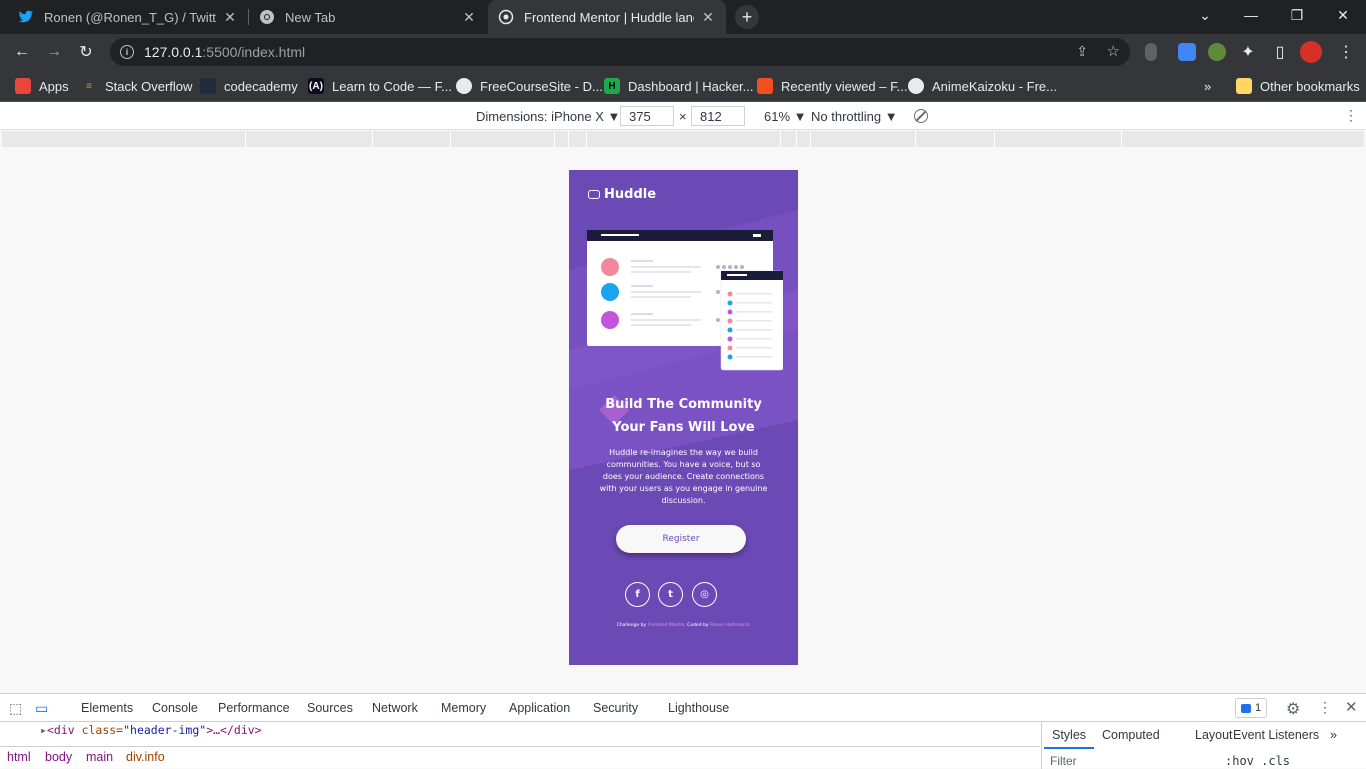 The height and width of the screenshot is (769, 1366). I want to click on back-button: ←, so click(22, 52).